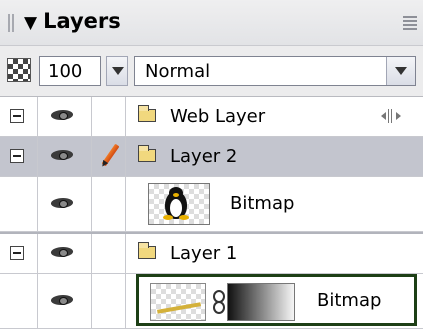 Image resolution: width=423 pixels, height=329 pixels. What do you see at coordinates (410, 23) in the screenshot?
I see `panel-menu-icon` at bounding box center [410, 23].